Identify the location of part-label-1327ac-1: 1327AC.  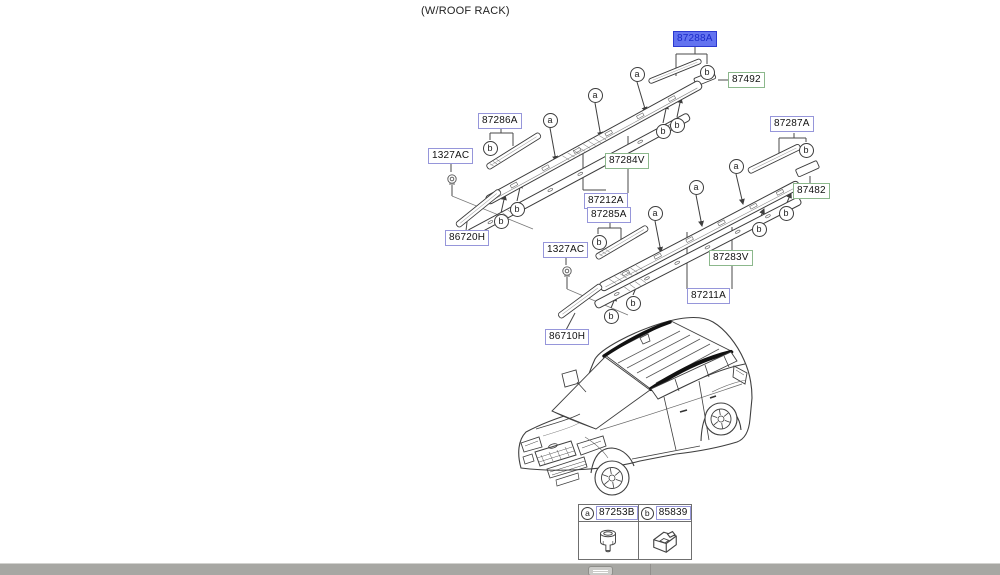
(451, 156).